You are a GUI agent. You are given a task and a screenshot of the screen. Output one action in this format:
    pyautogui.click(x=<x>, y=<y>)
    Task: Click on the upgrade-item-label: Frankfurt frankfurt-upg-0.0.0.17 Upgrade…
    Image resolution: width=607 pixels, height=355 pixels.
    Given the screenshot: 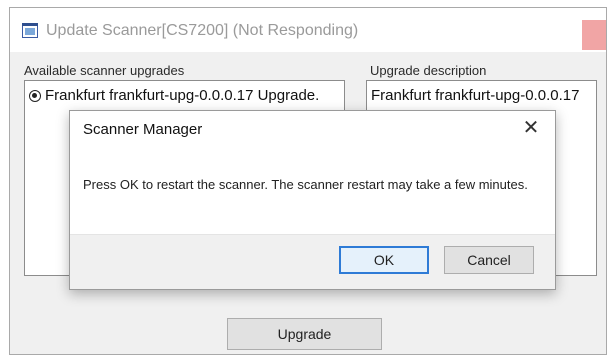 What is the action you would take?
    pyautogui.click(x=182, y=95)
    